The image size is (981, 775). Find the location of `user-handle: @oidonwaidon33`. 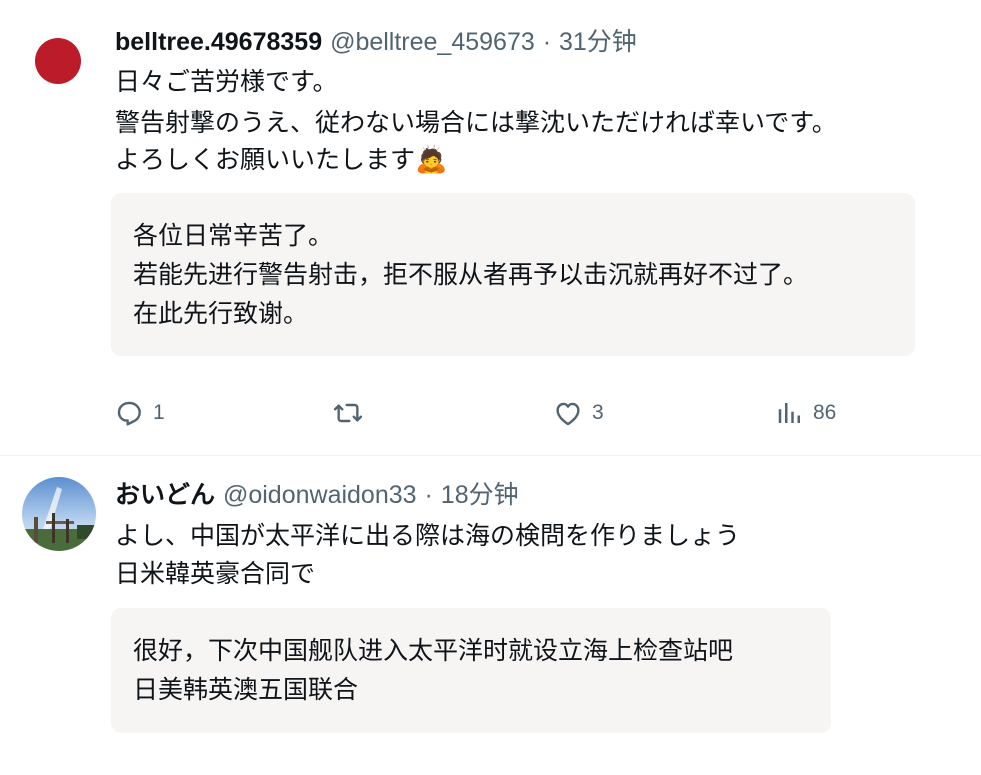

user-handle: @oidonwaidon33 is located at coordinates (320, 495).